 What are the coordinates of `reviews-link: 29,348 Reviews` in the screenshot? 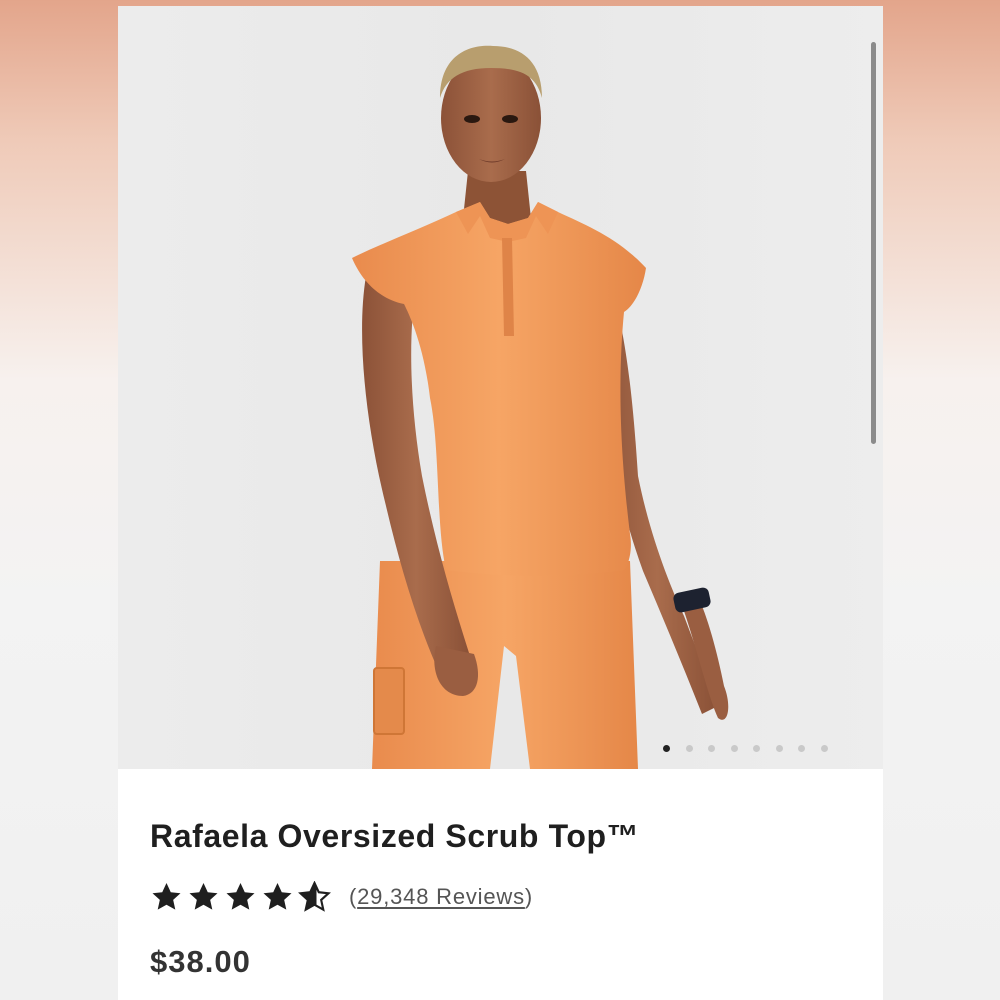 It's located at (441, 896).